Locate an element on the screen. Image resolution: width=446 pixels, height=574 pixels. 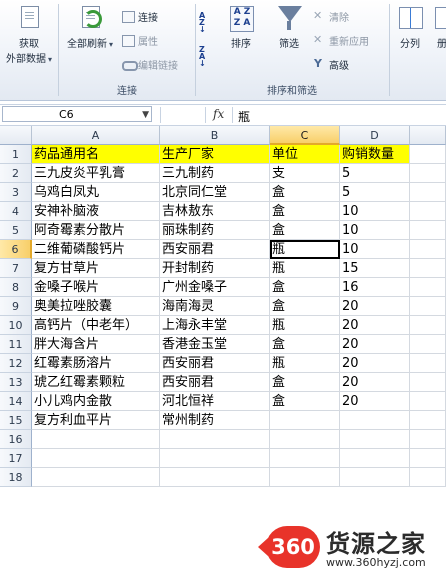
reapply-button: 重新应用 is located at coordinates (341, 40).